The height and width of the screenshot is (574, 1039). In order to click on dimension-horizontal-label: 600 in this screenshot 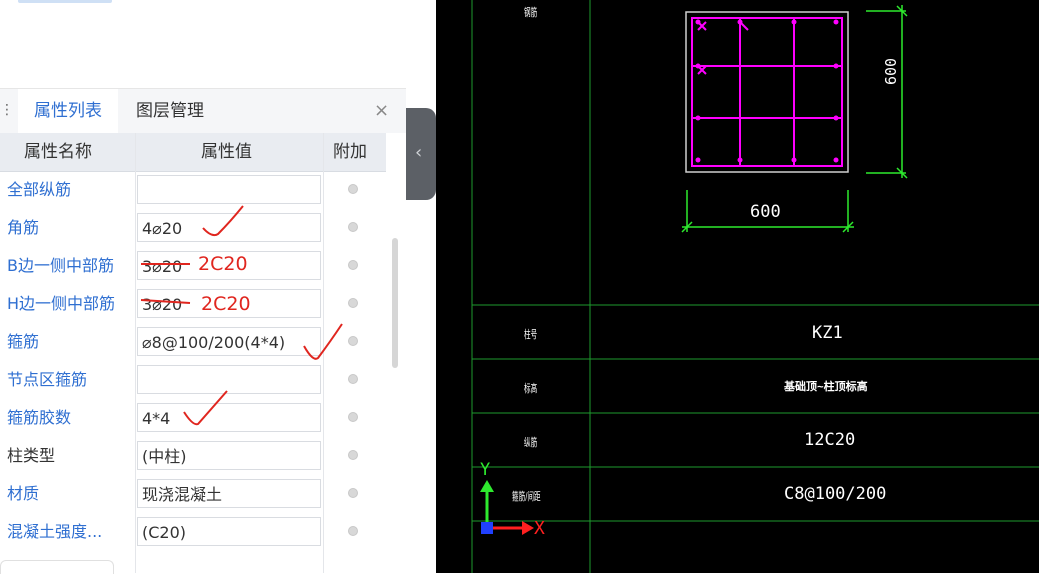, I will do `click(765, 212)`.